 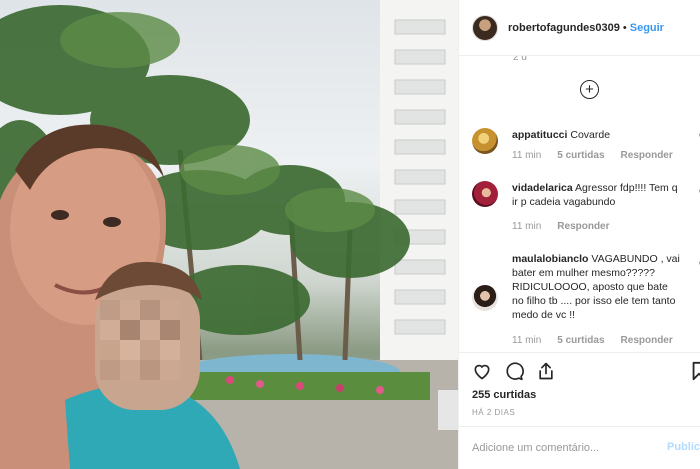 I want to click on author-avatar, so click(x=485, y=27).